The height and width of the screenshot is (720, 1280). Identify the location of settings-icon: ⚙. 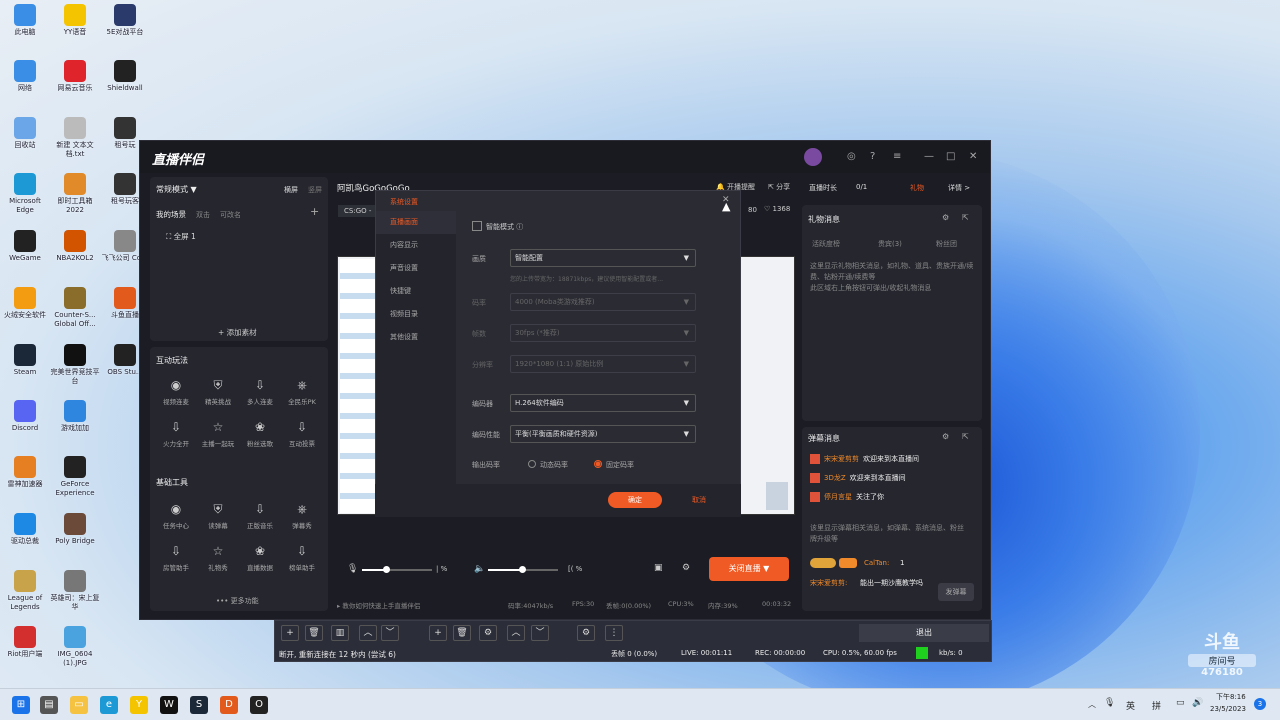
(686, 568).